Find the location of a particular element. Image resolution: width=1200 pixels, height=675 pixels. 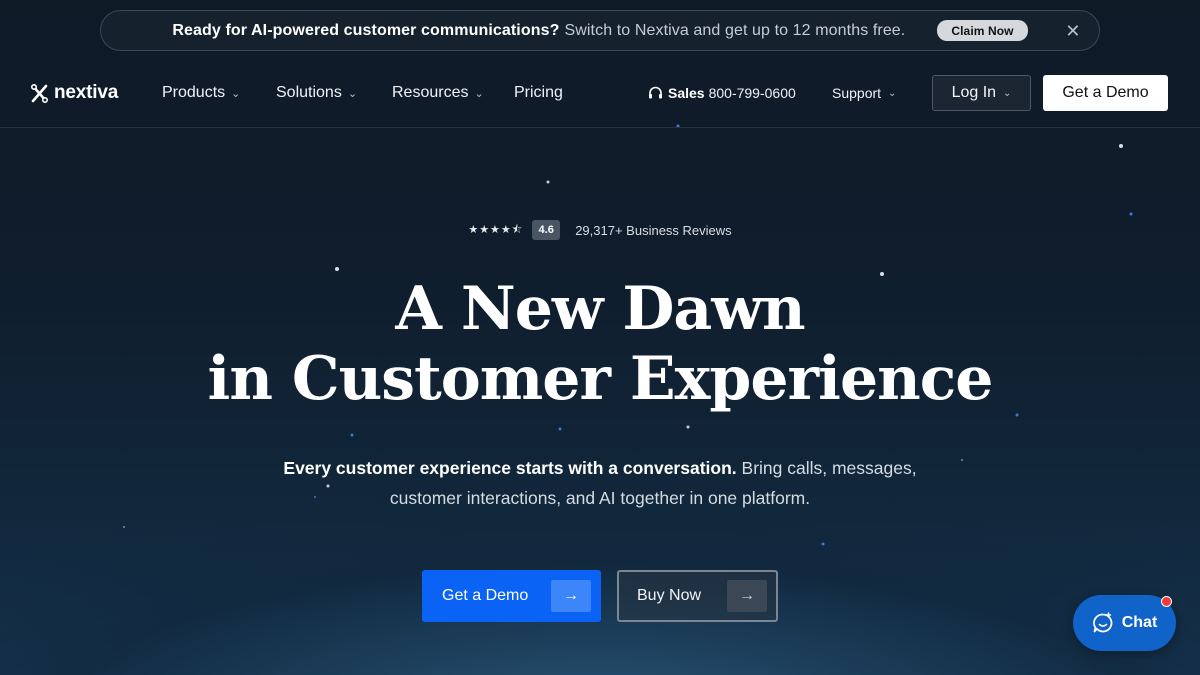

review-summary: ★★★★⯪ 4.6 29,317+ Business Reviews is located at coordinates (600, 230).